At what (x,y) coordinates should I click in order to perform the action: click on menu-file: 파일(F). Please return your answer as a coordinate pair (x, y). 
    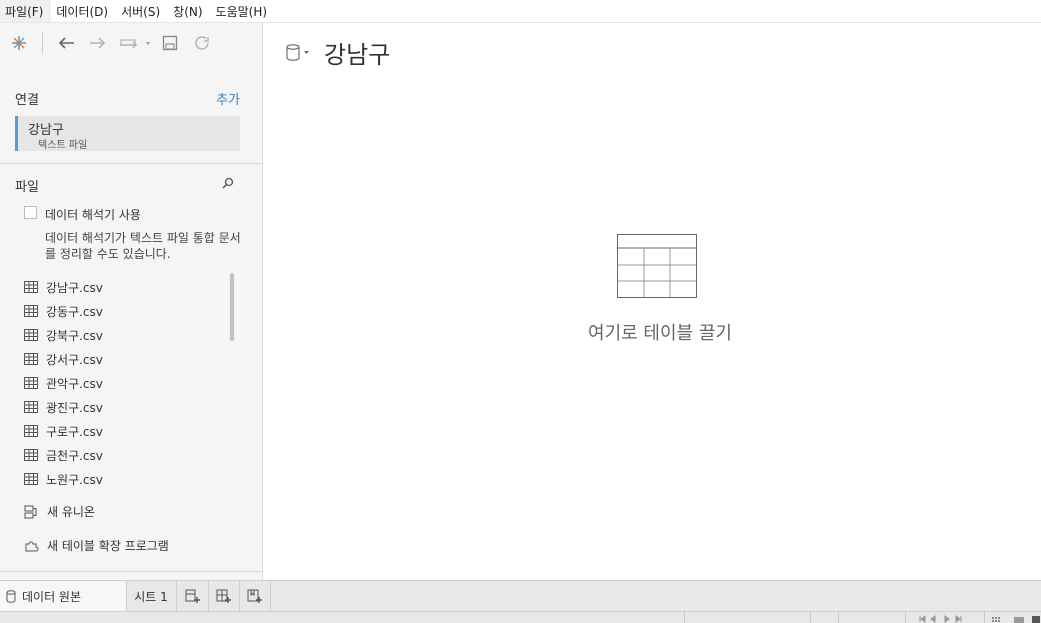
    Looking at the image, I should click on (26, 11).